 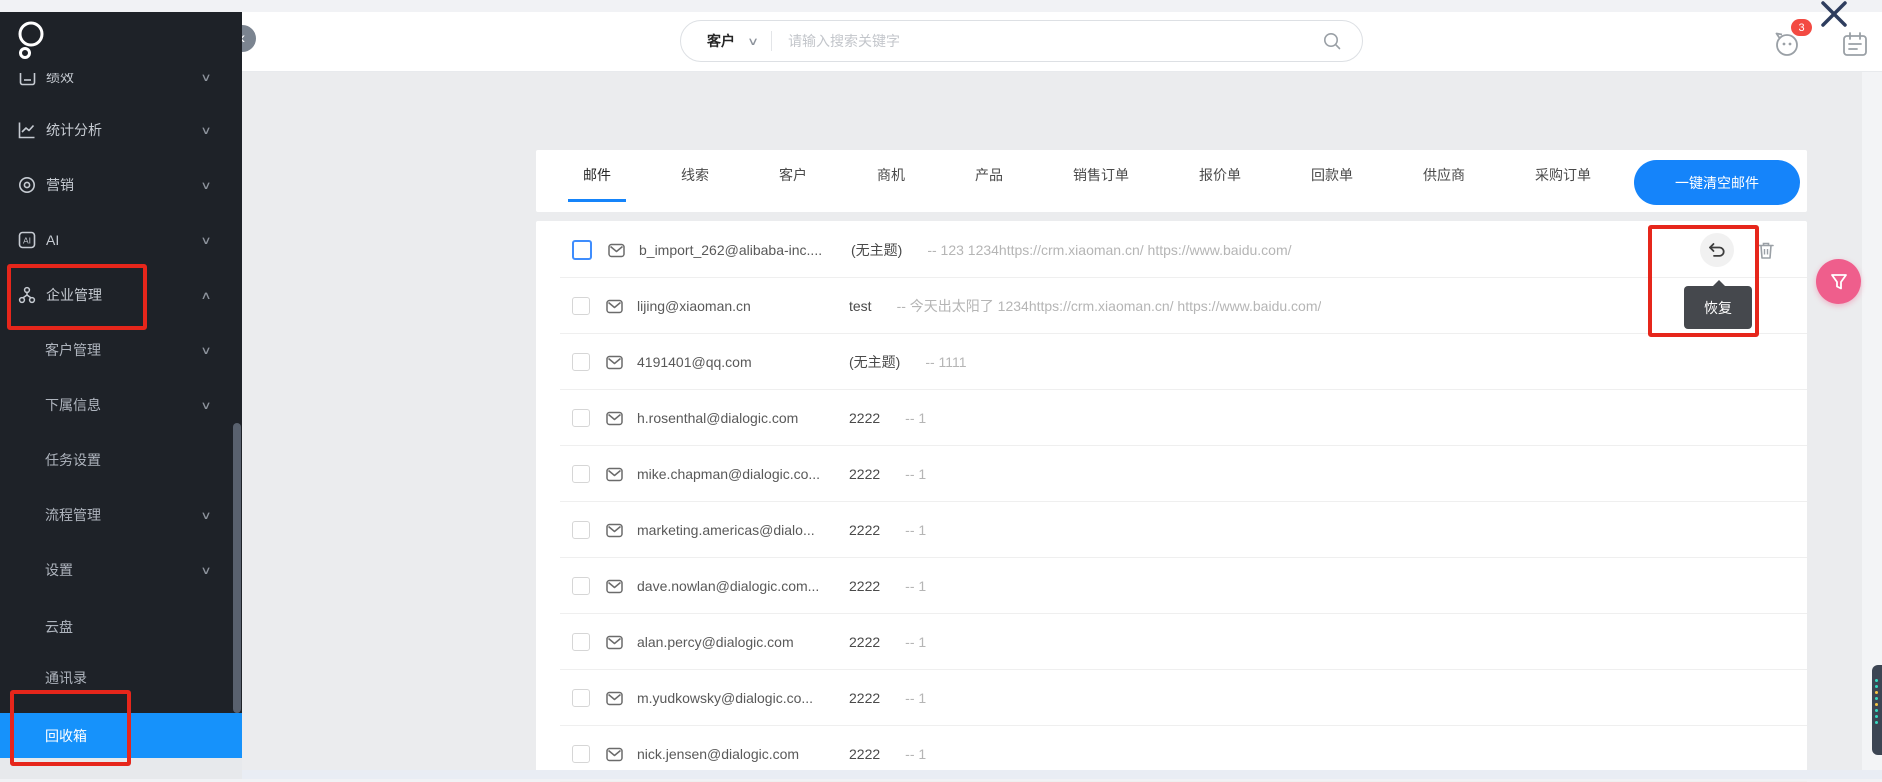 I want to click on global-search-bar: 客户 ∨ 请输入搜索关键字, so click(x=1021, y=41).